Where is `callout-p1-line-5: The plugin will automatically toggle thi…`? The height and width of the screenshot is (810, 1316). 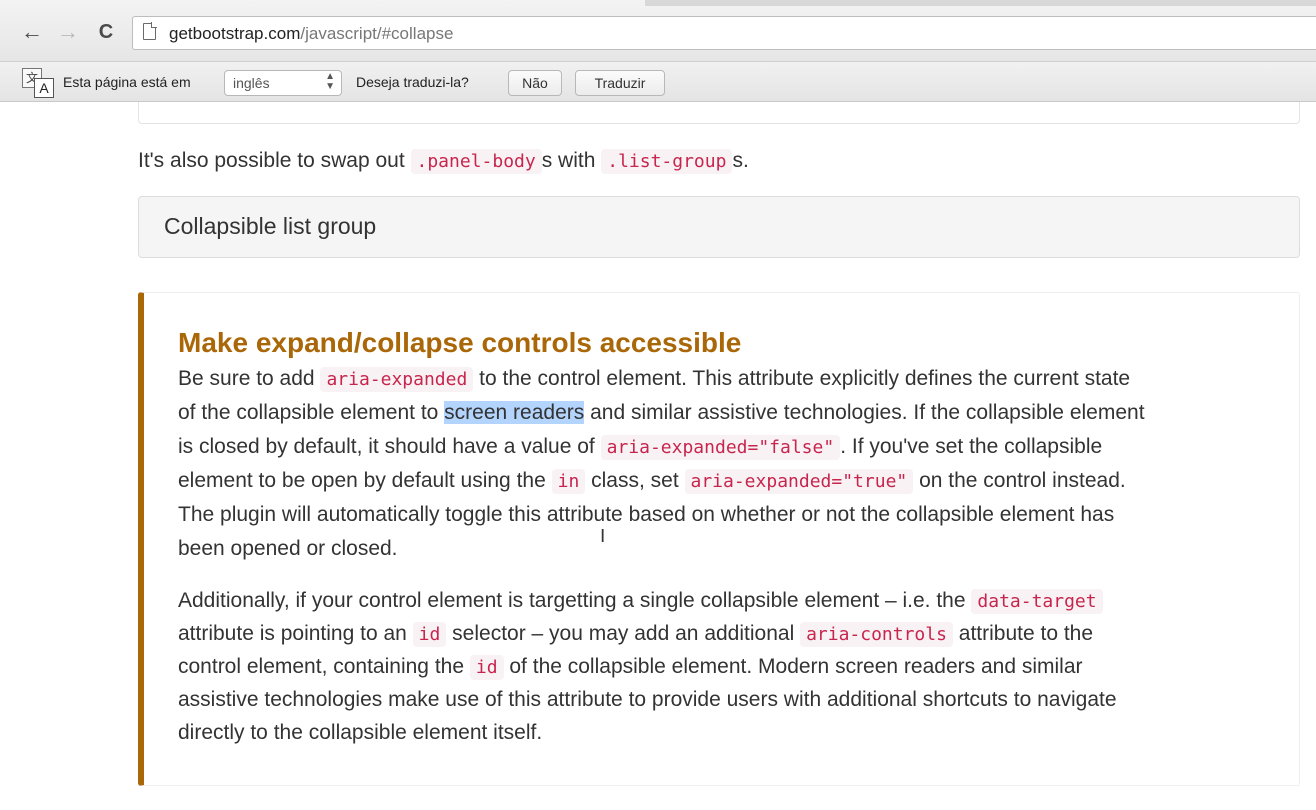
callout-p1-line-5: The plugin will automatically toggle thi… is located at coordinates (646, 514).